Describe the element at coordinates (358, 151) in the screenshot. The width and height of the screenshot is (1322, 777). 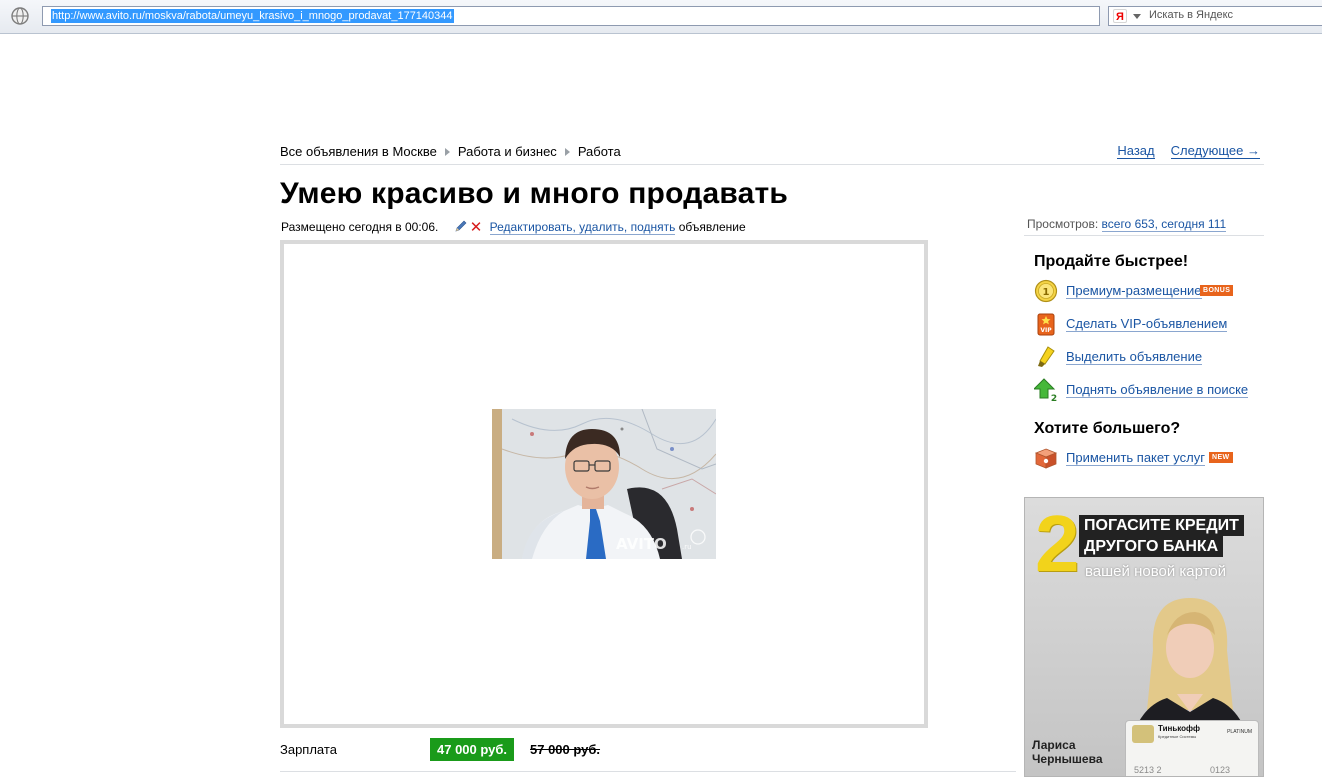
I see `breadcrumb-item-moscow: Все объявления в Москве` at that location.